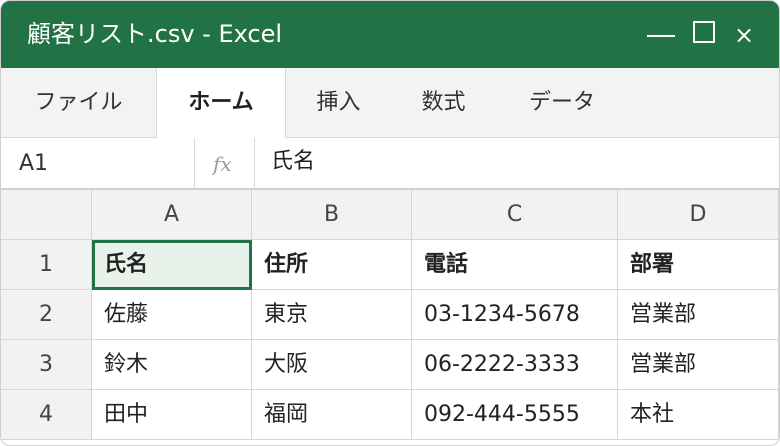 Image resolution: width=780 pixels, height=446 pixels. What do you see at coordinates (698, 315) in the screenshot?
I see `cell-d2: 営業部` at bounding box center [698, 315].